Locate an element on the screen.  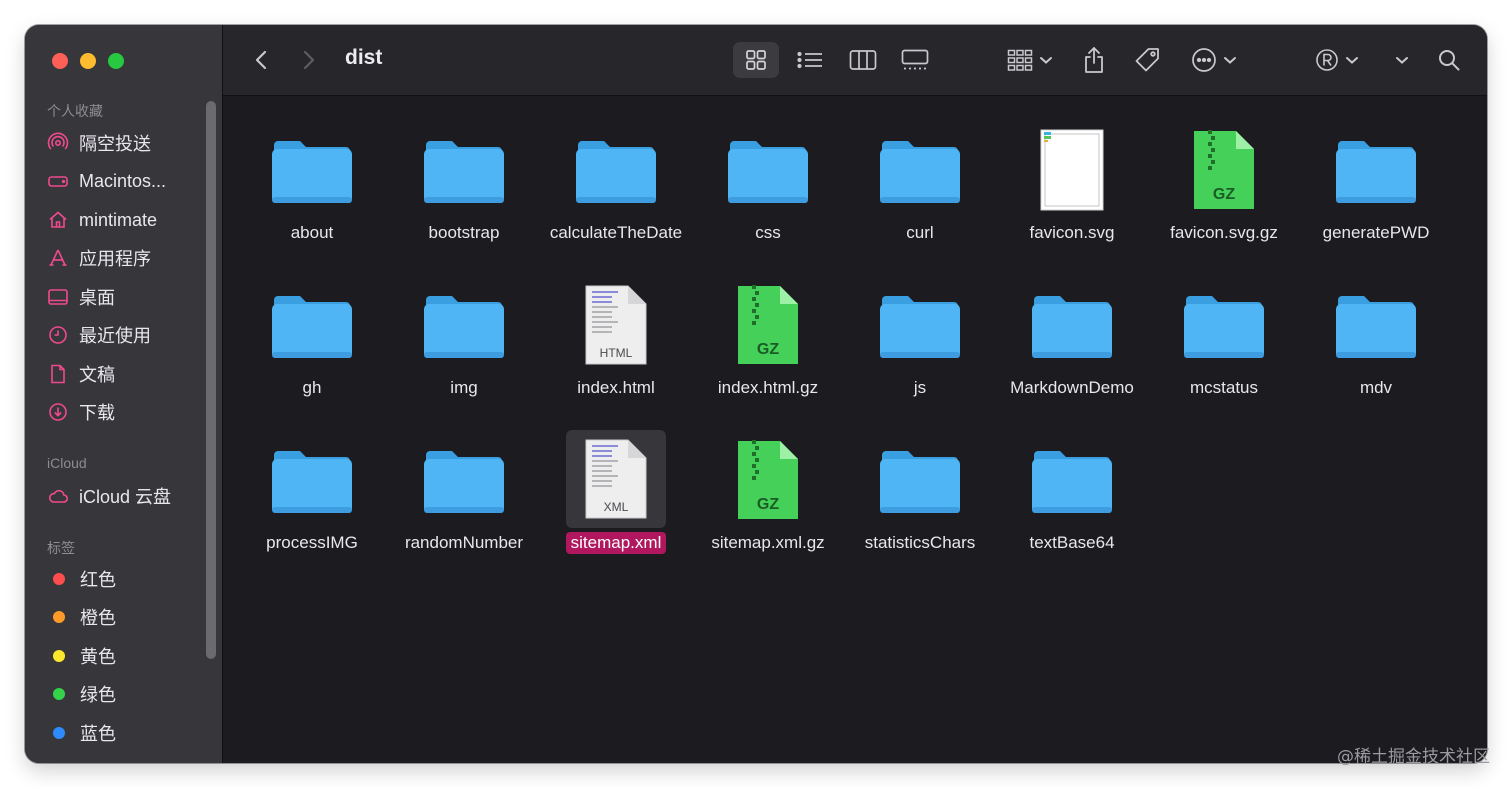
folder-item: textBase64 is located at coordinates (1072, 486).